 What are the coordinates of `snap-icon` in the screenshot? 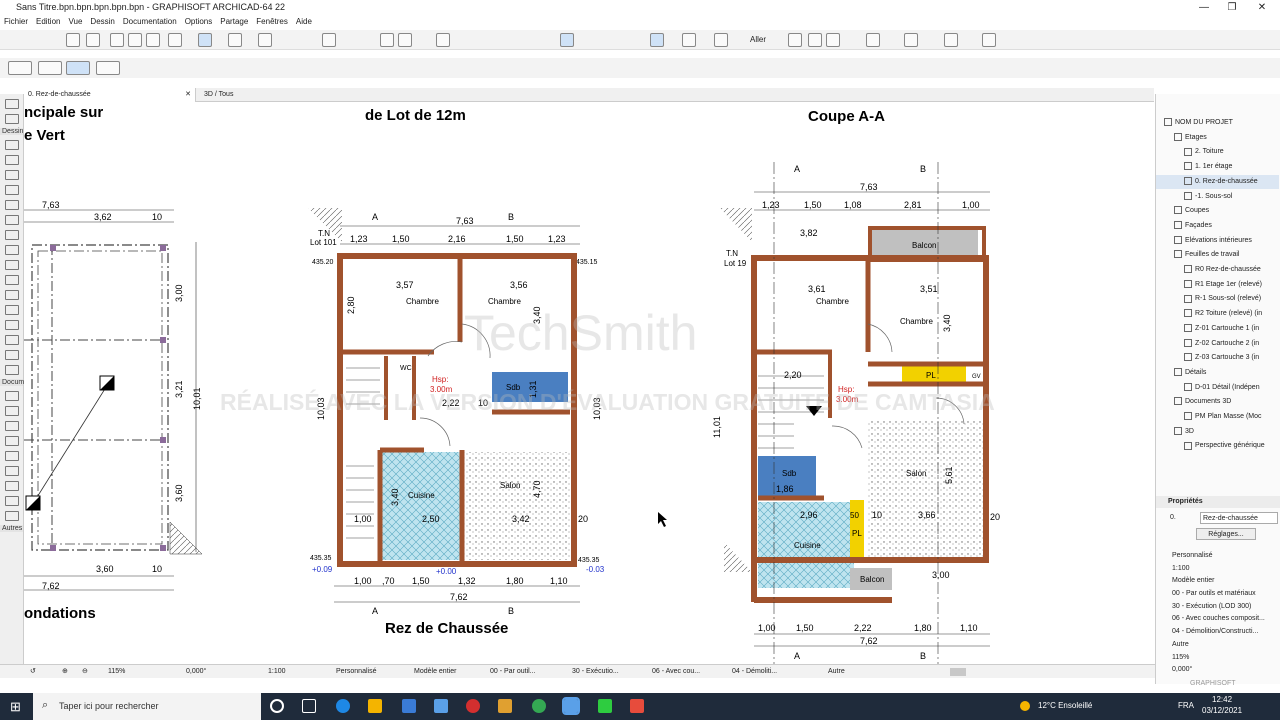 It's located at (235, 40).